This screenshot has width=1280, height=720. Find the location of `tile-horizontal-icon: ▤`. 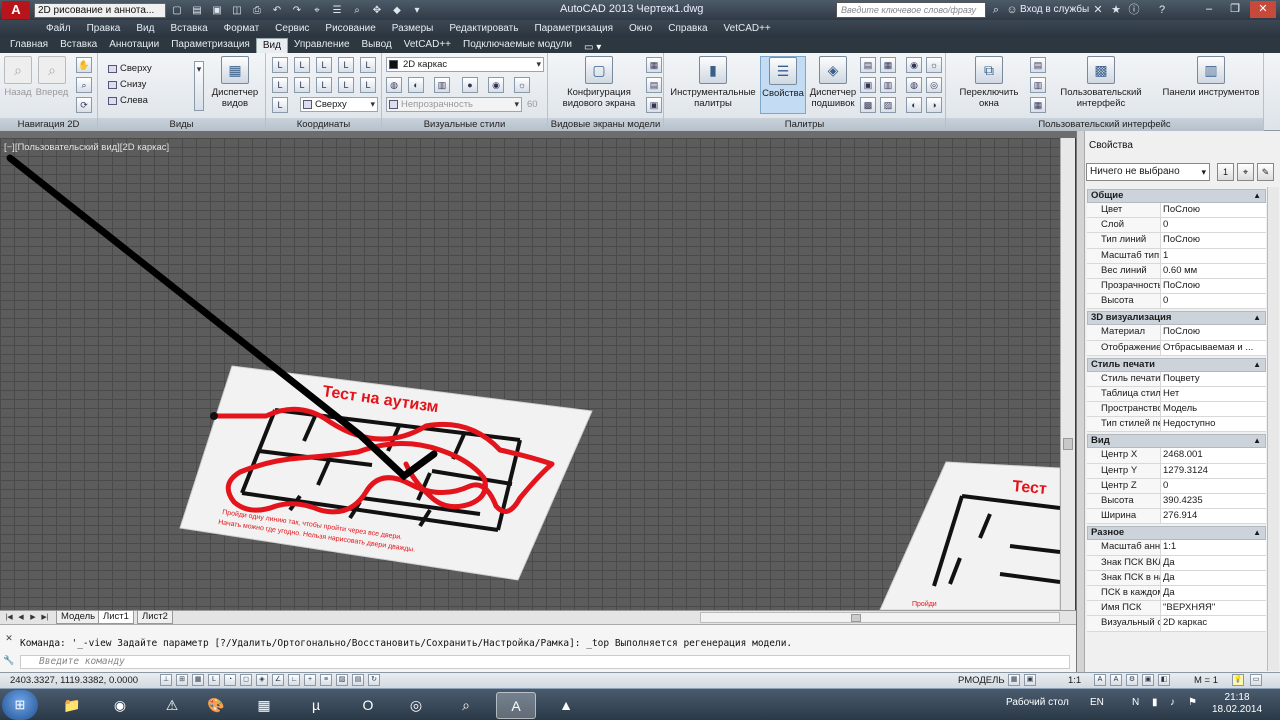

tile-horizontal-icon: ▤ is located at coordinates (1038, 65).